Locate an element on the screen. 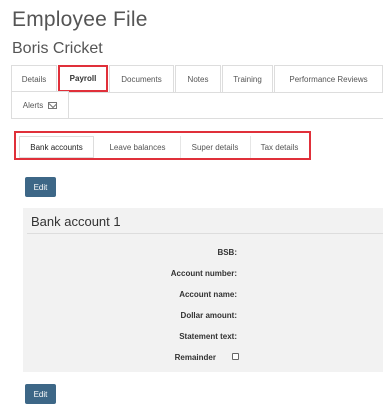  subtab-leave-balances: Leave balances is located at coordinates (137, 147).